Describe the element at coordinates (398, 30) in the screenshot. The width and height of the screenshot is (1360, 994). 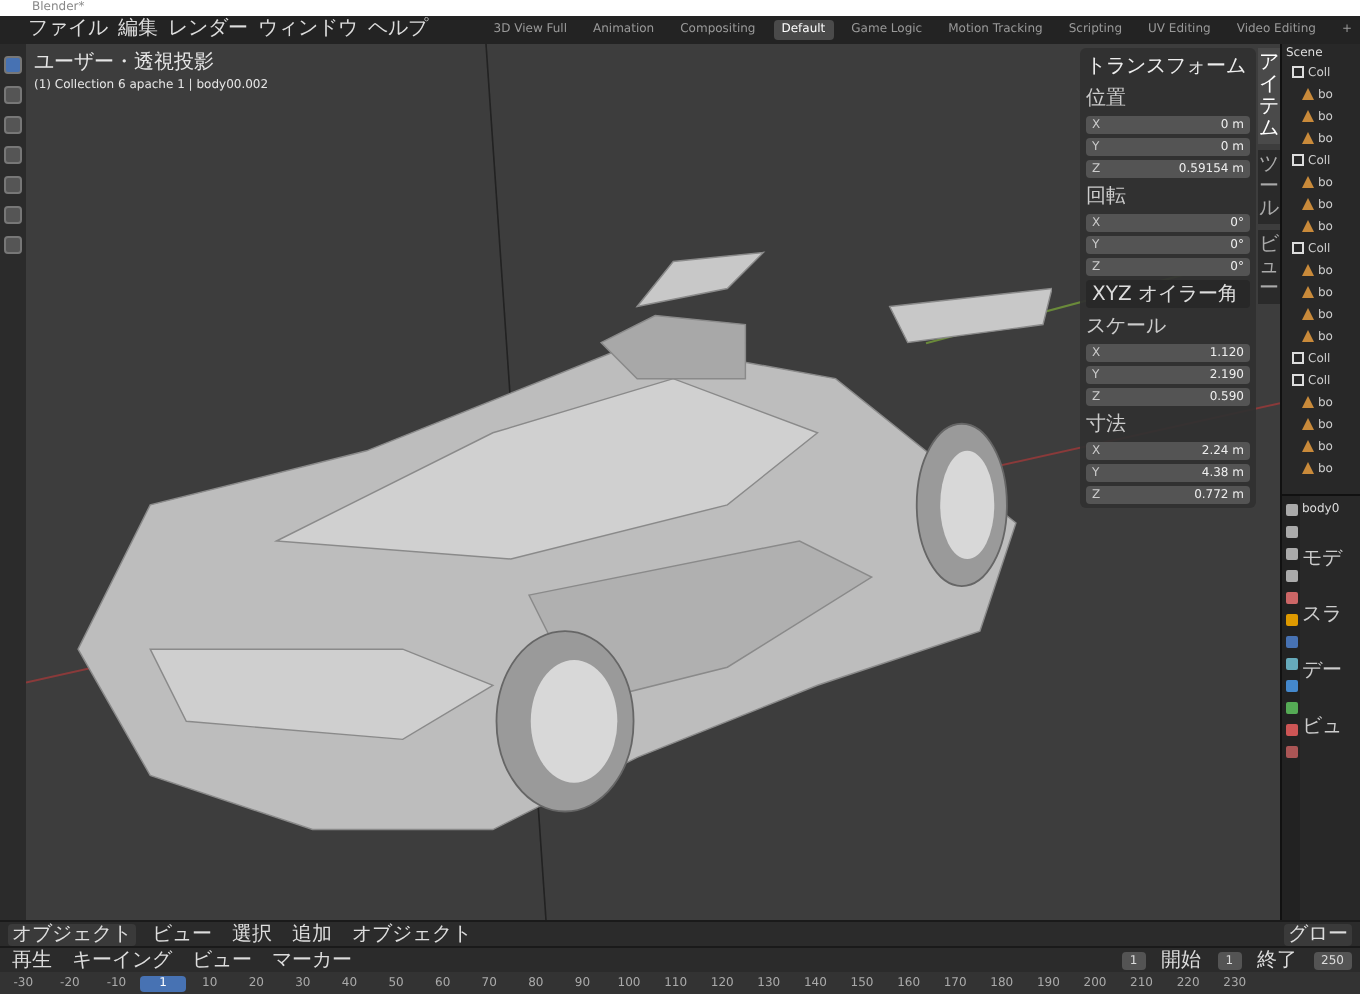
I see `menu-item: ヘルプ` at that location.